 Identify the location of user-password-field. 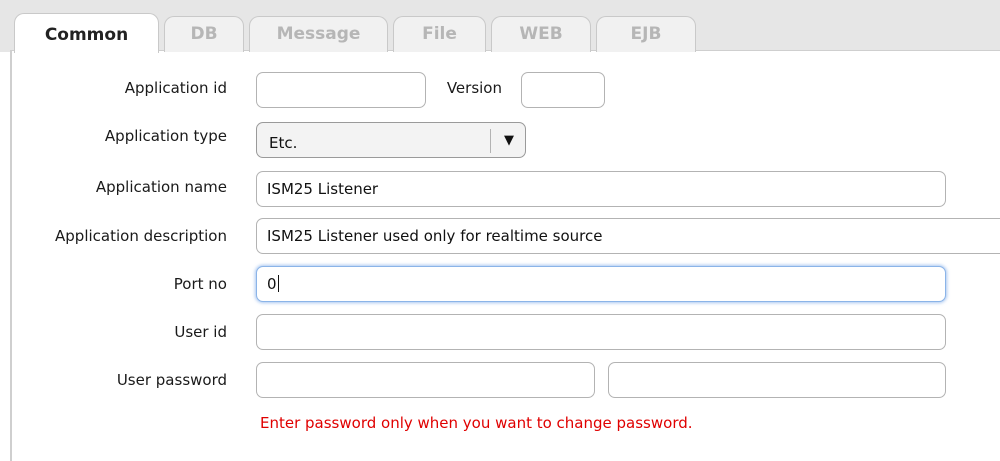
(425, 380).